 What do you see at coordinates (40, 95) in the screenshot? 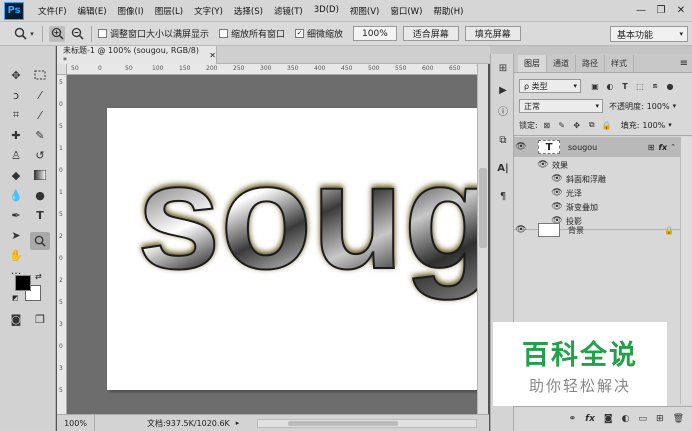
I see `magic-wand-tool-icon: ⁄` at bounding box center [40, 95].